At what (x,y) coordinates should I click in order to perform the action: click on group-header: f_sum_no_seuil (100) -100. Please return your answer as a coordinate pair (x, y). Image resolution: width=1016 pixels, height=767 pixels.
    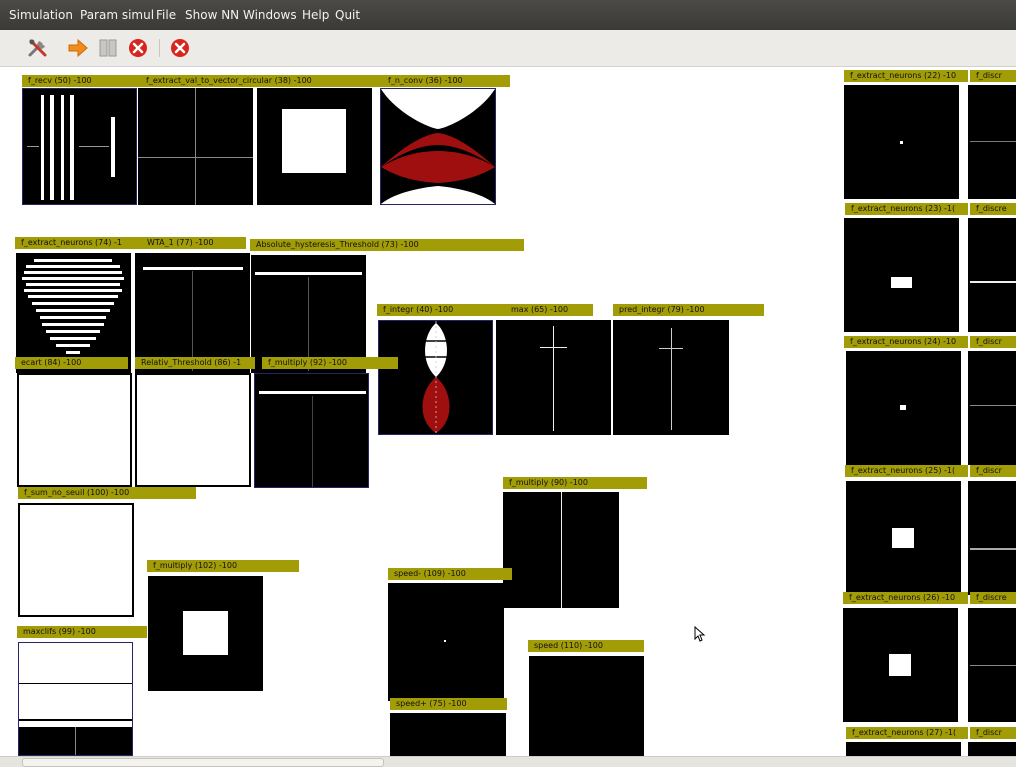
    Looking at the image, I should click on (107, 493).